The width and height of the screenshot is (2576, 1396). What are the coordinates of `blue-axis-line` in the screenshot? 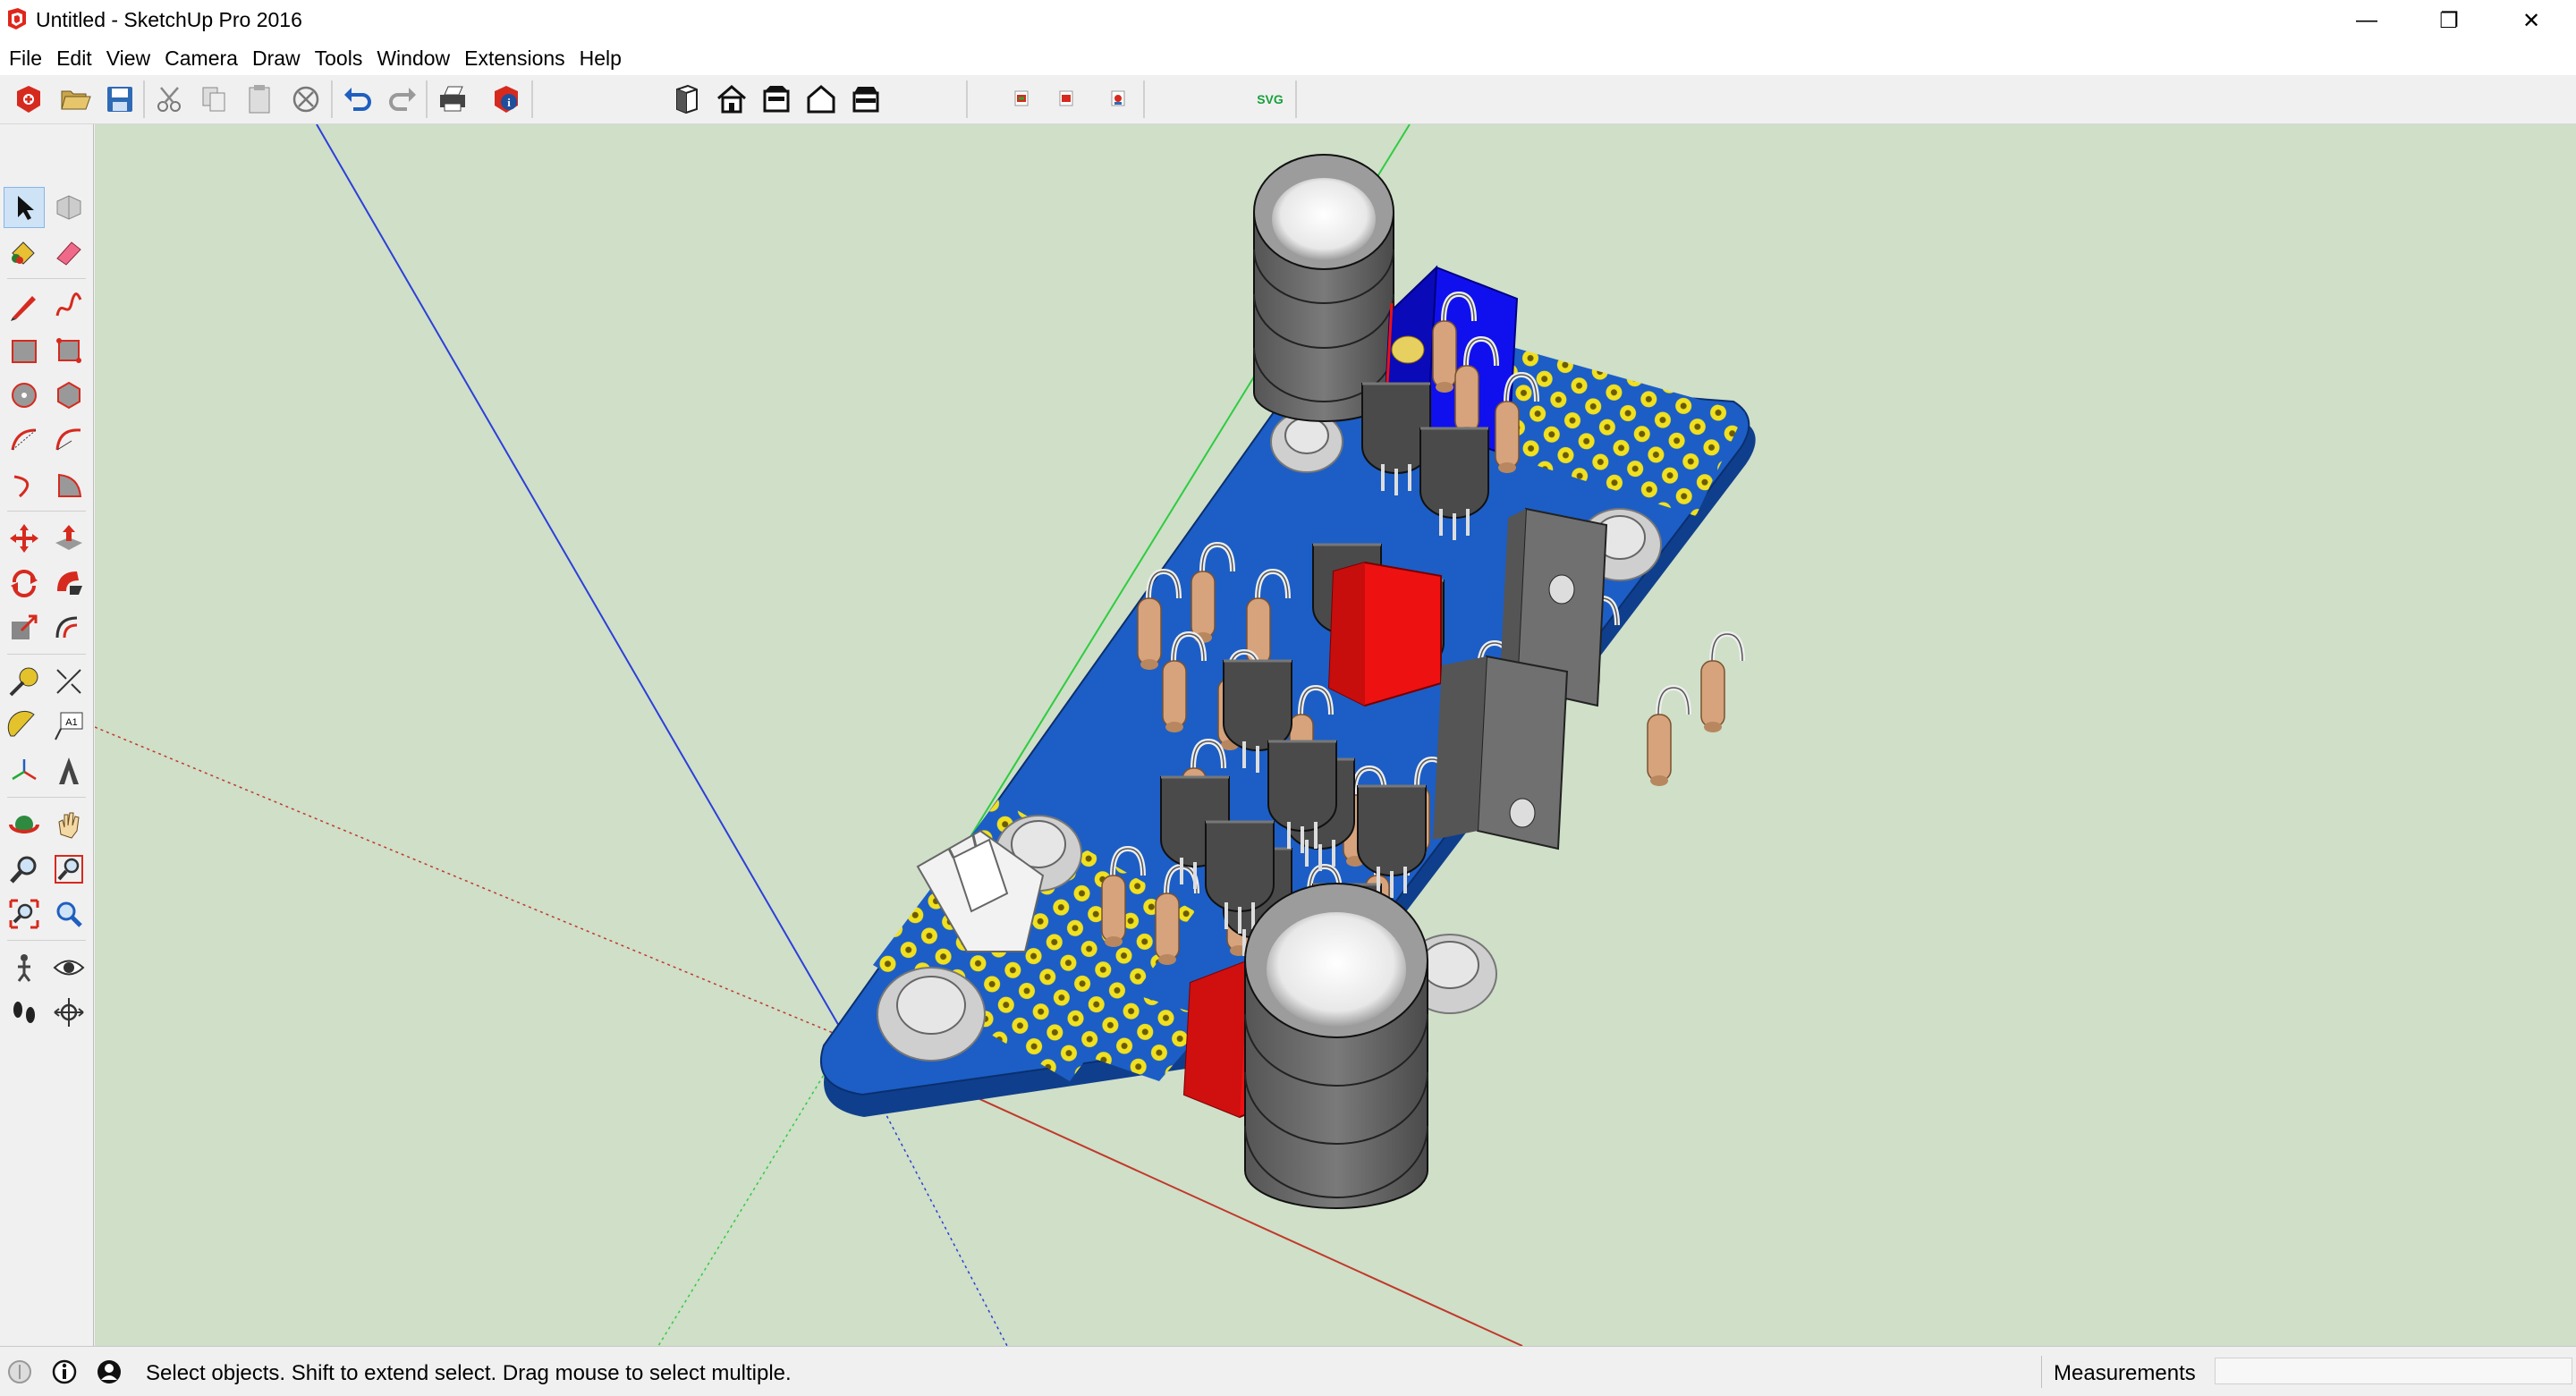 It's located at (581, 581).